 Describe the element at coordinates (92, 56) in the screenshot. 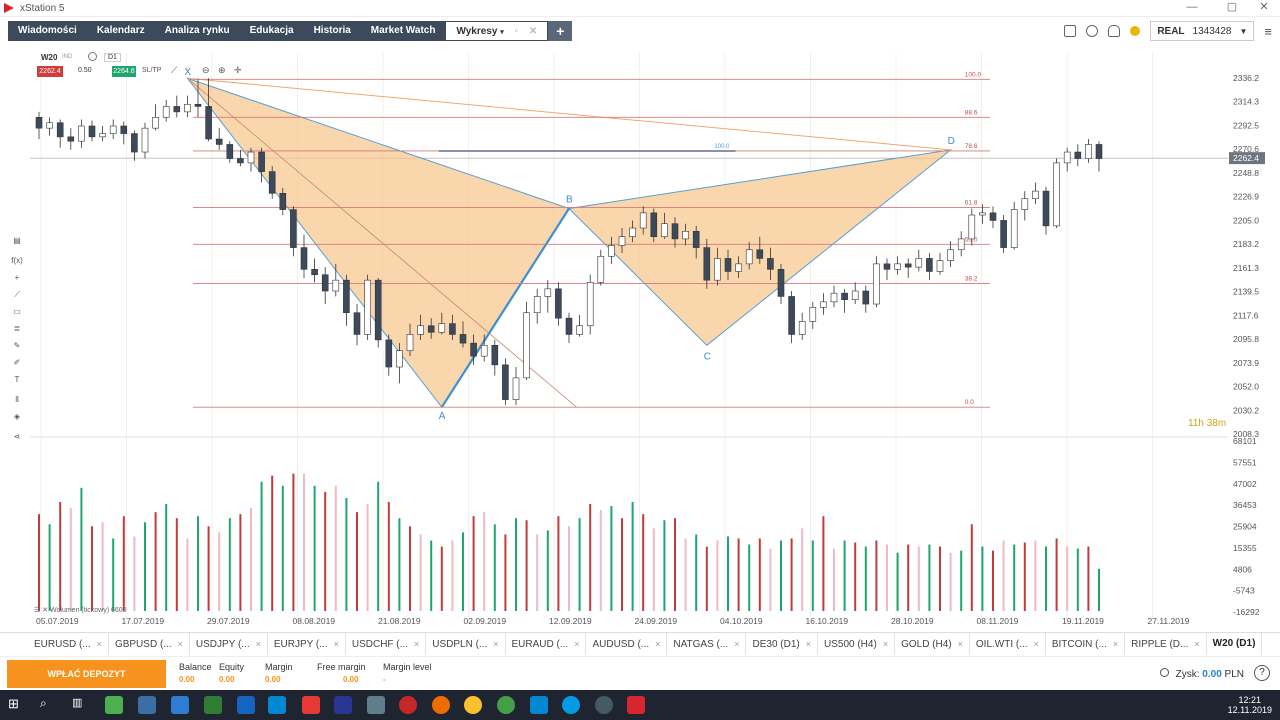

I see `clock-icon` at that location.